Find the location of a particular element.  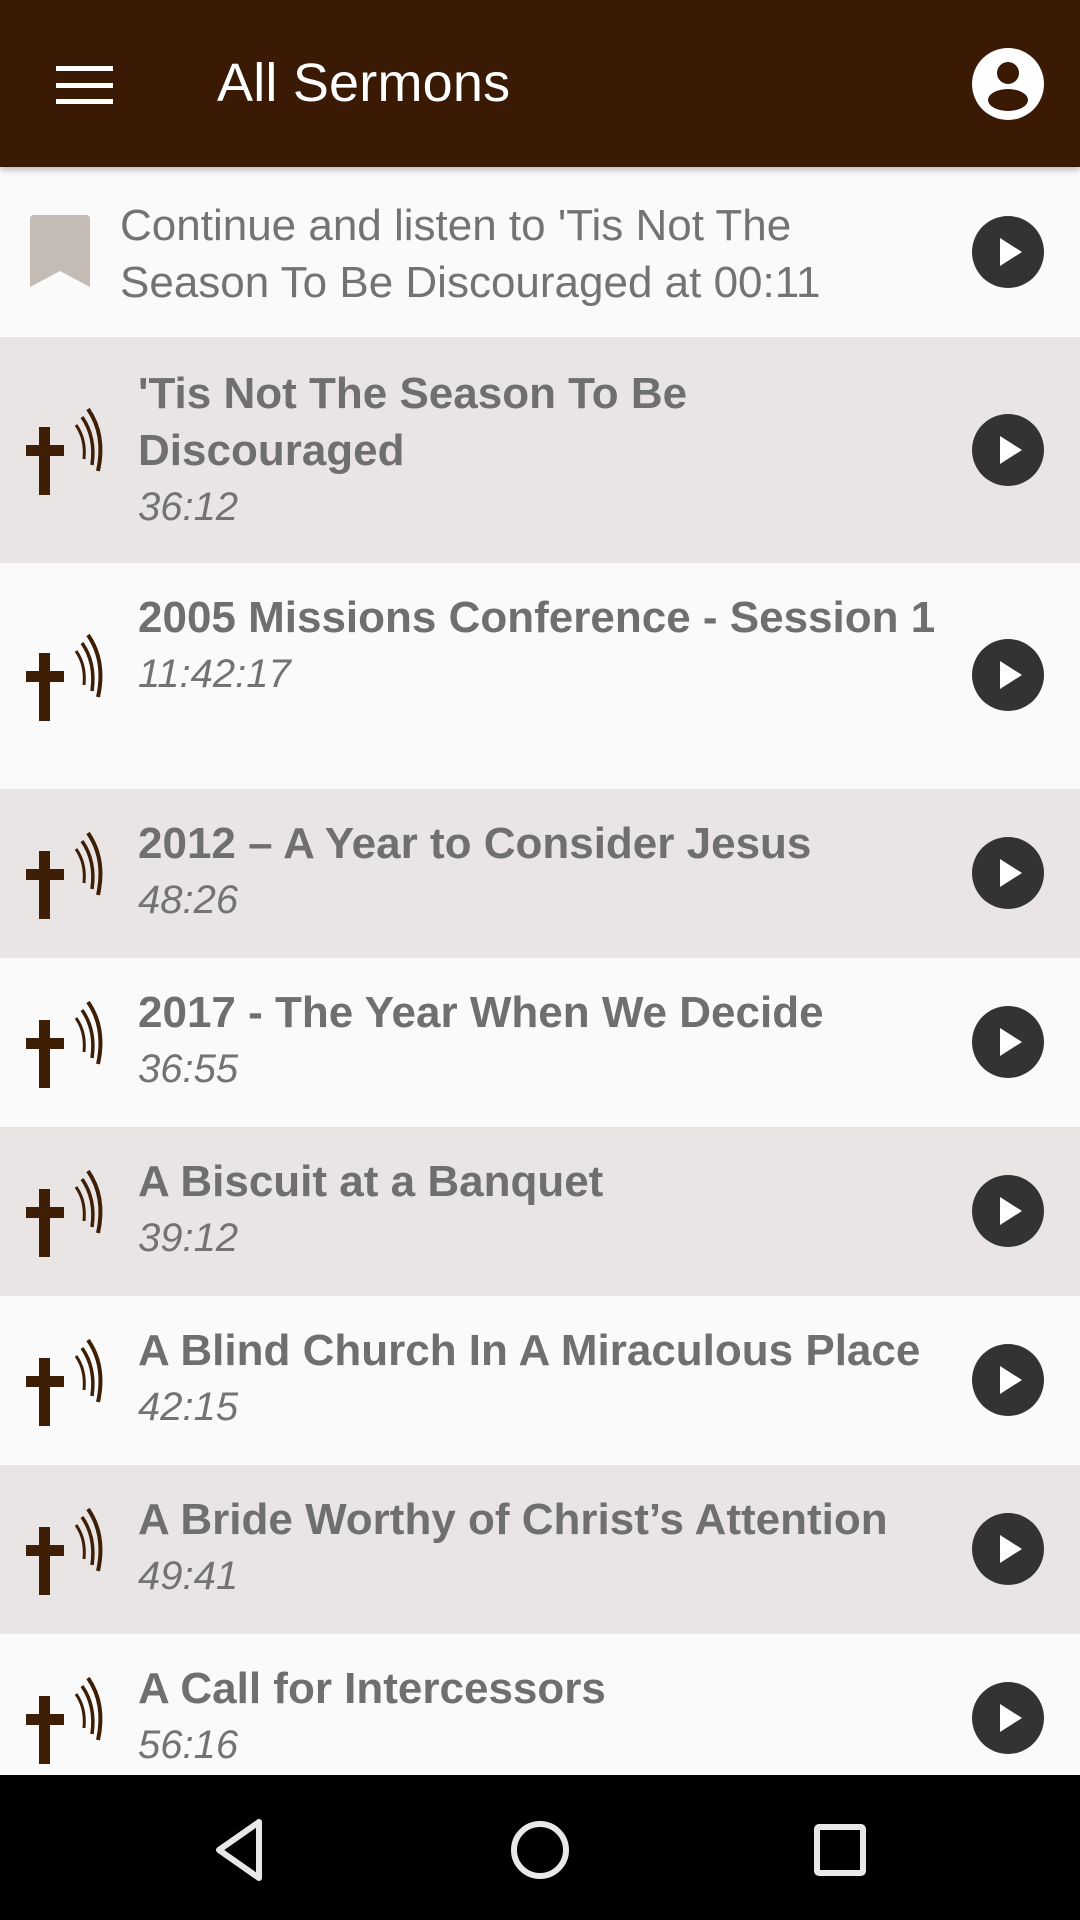

sermon-row: A Call for Intercessors 56:16 is located at coordinates (540, 1704).